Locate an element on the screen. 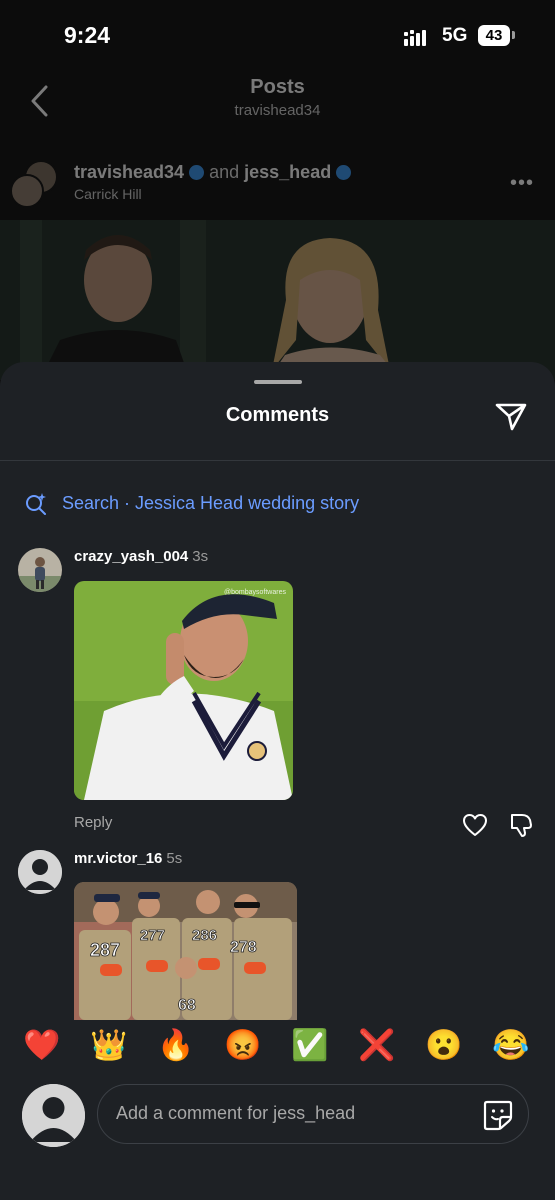 This screenshot has width=555, height=1200. emoji-cross: ❌ is located at coordinates (377, 1045).